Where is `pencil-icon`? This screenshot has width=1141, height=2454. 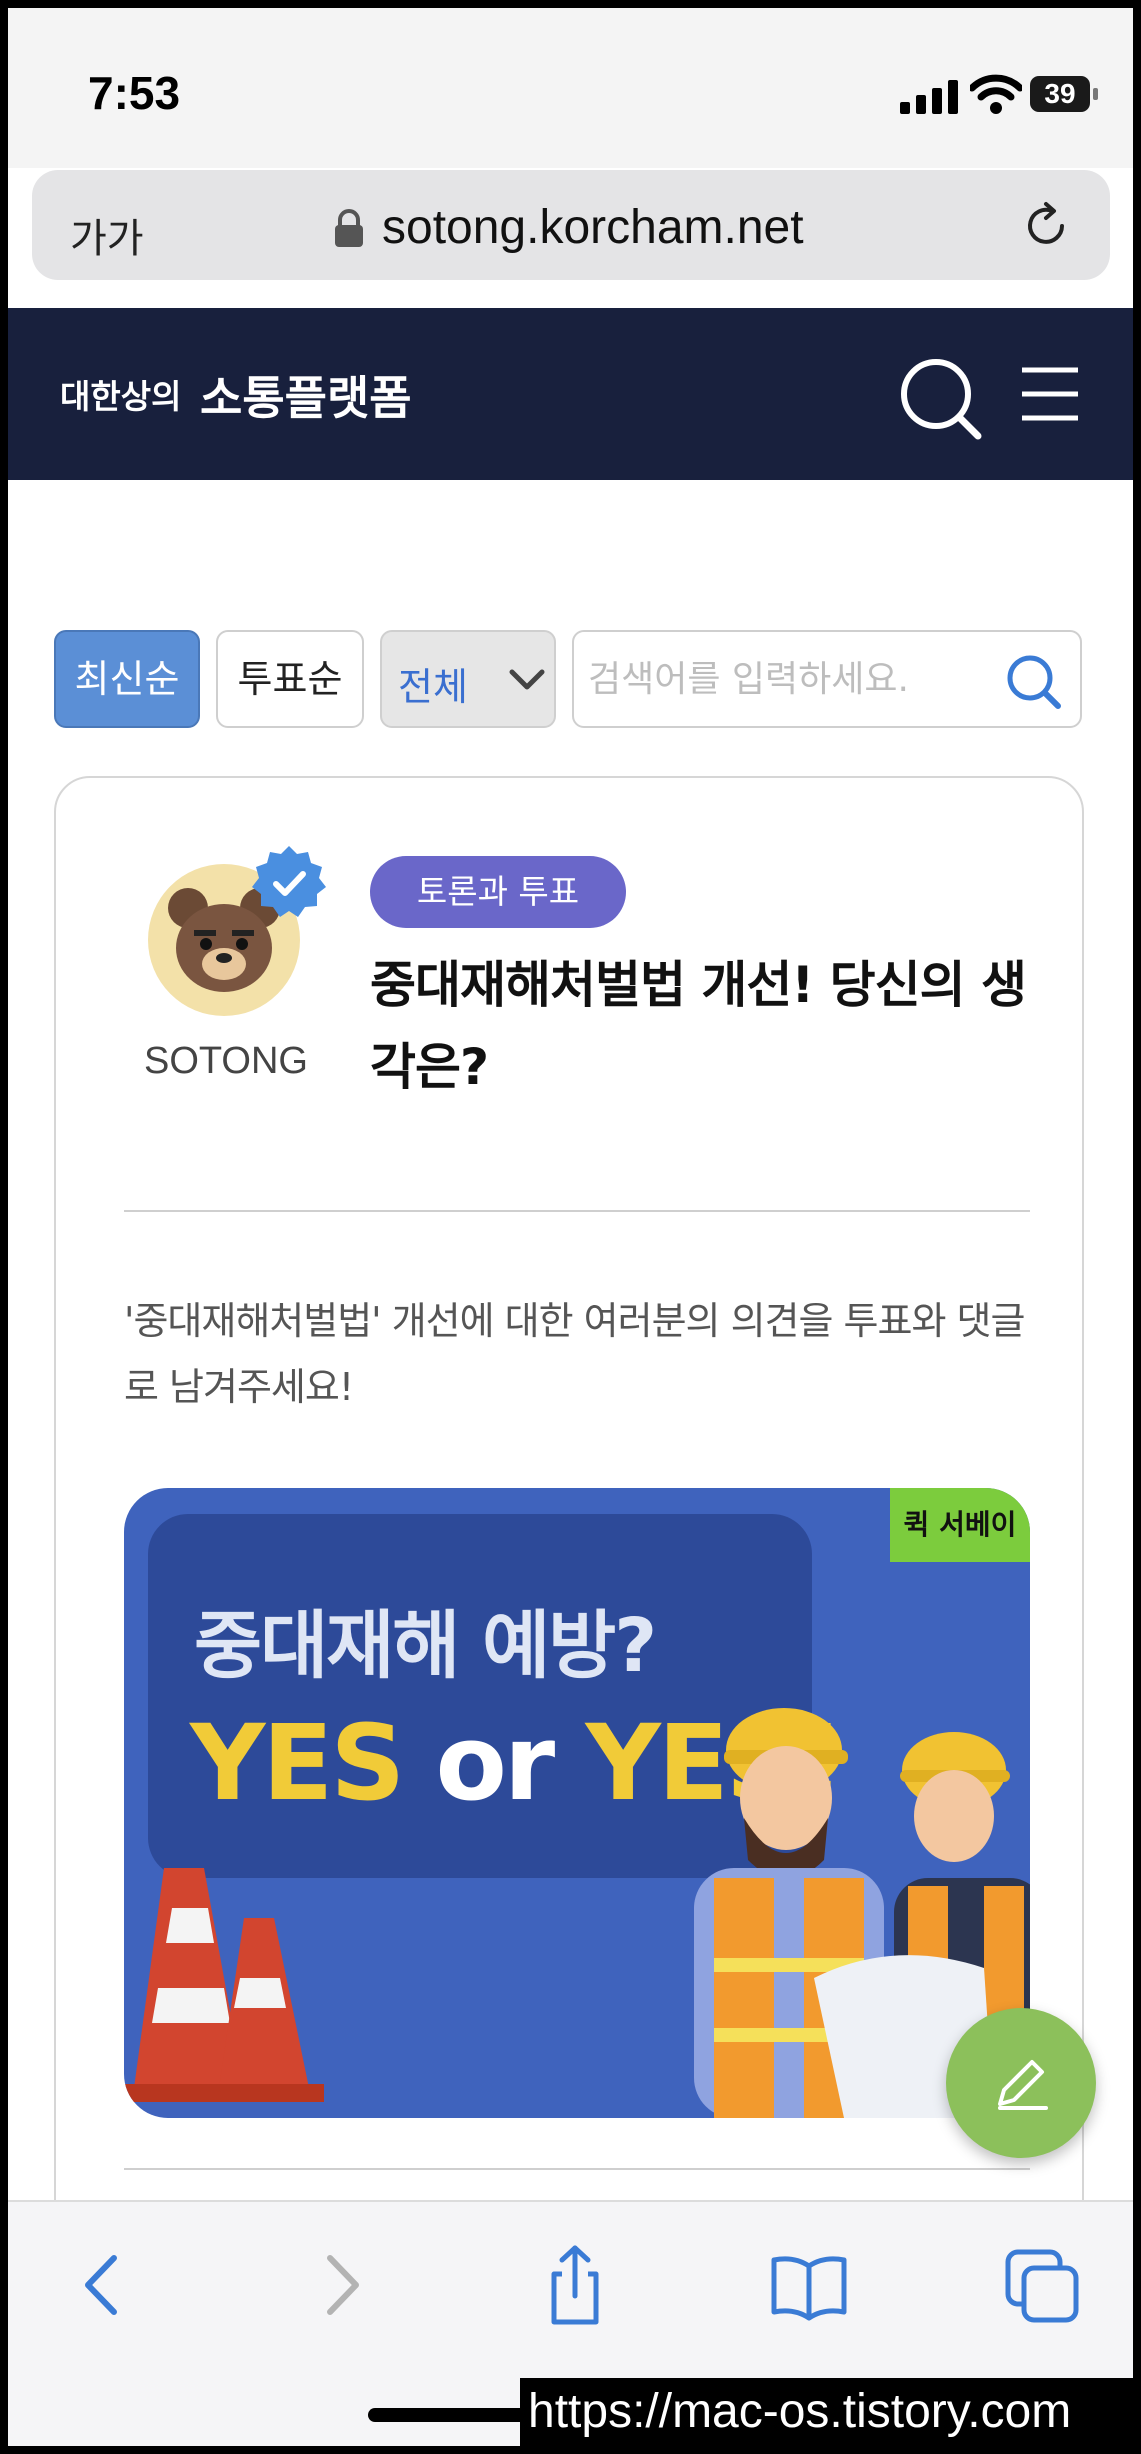
pencil-icon is located at coordinates (1023, 2085).